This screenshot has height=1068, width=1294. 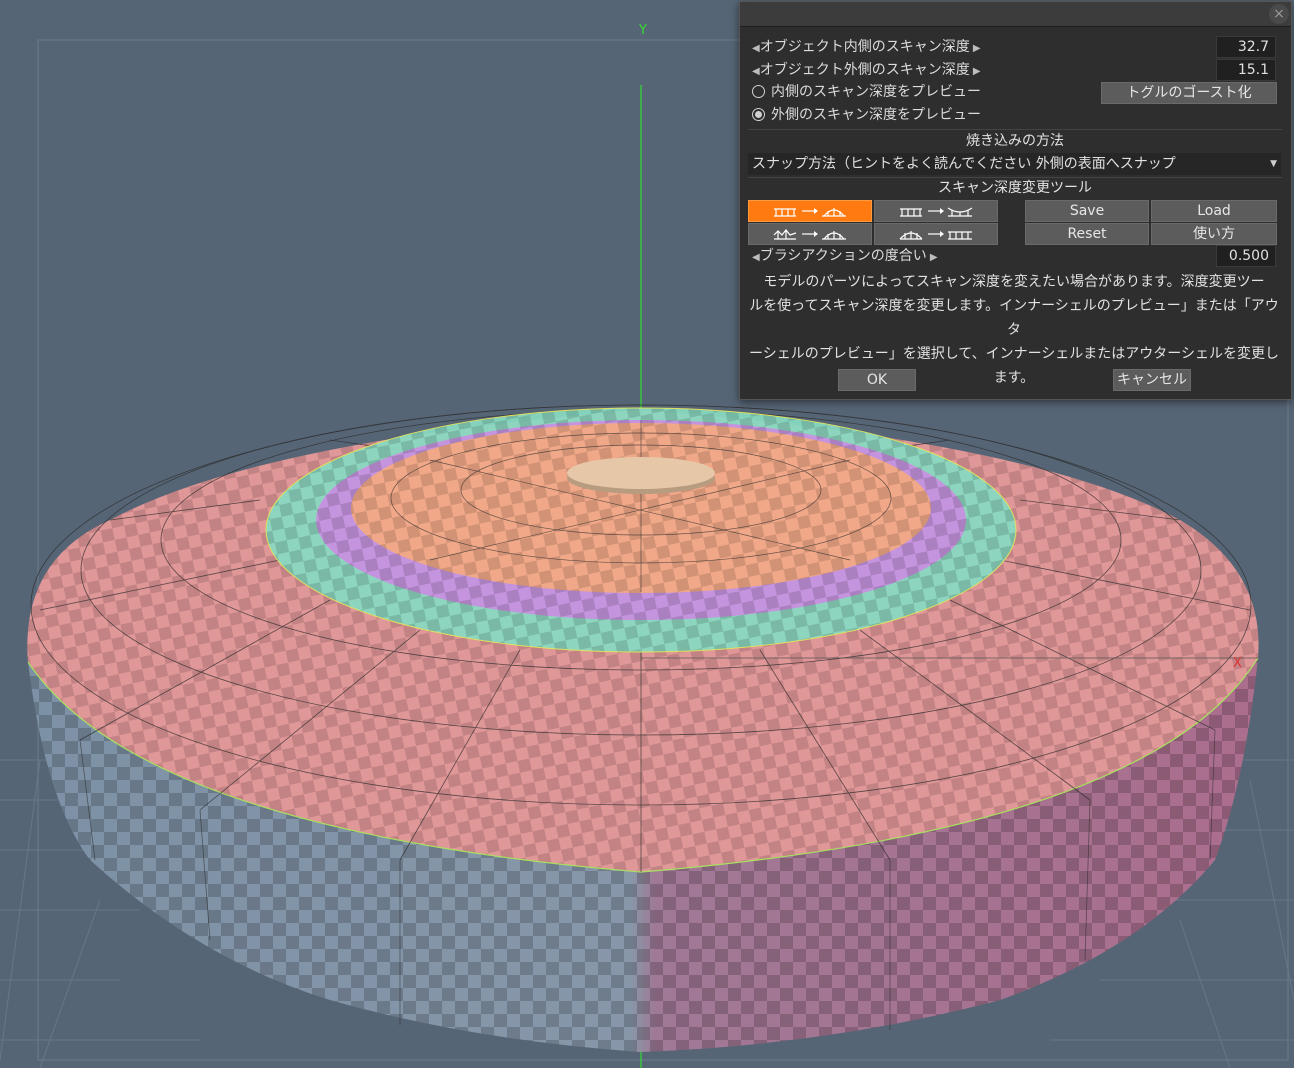 What do you see at coordinates (1014, 282) in the screenshot?
I see `help-line: モデルのパーツによってスキャン深度を変えたい場合があります。深度変更ツー` at bounding box center [1014, 282].